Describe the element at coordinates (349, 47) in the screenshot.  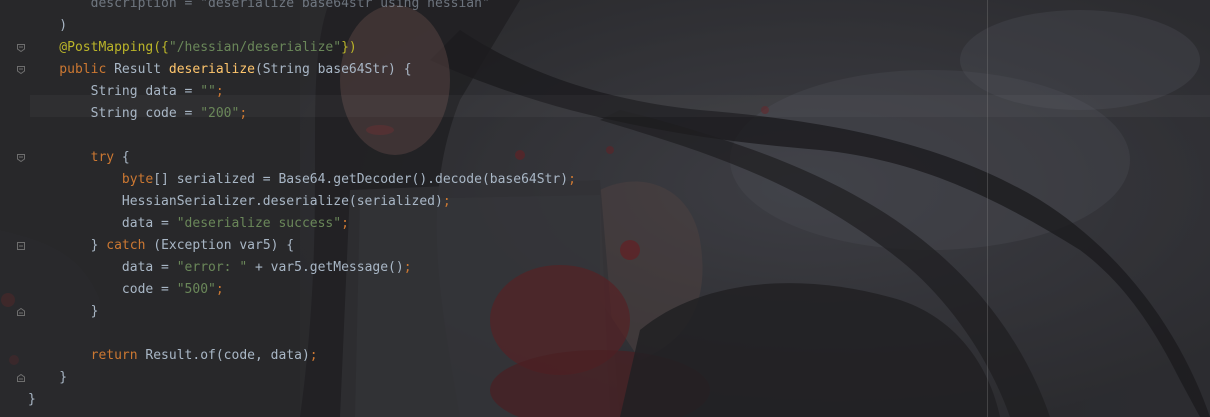
I see `code-token: })` at that location.